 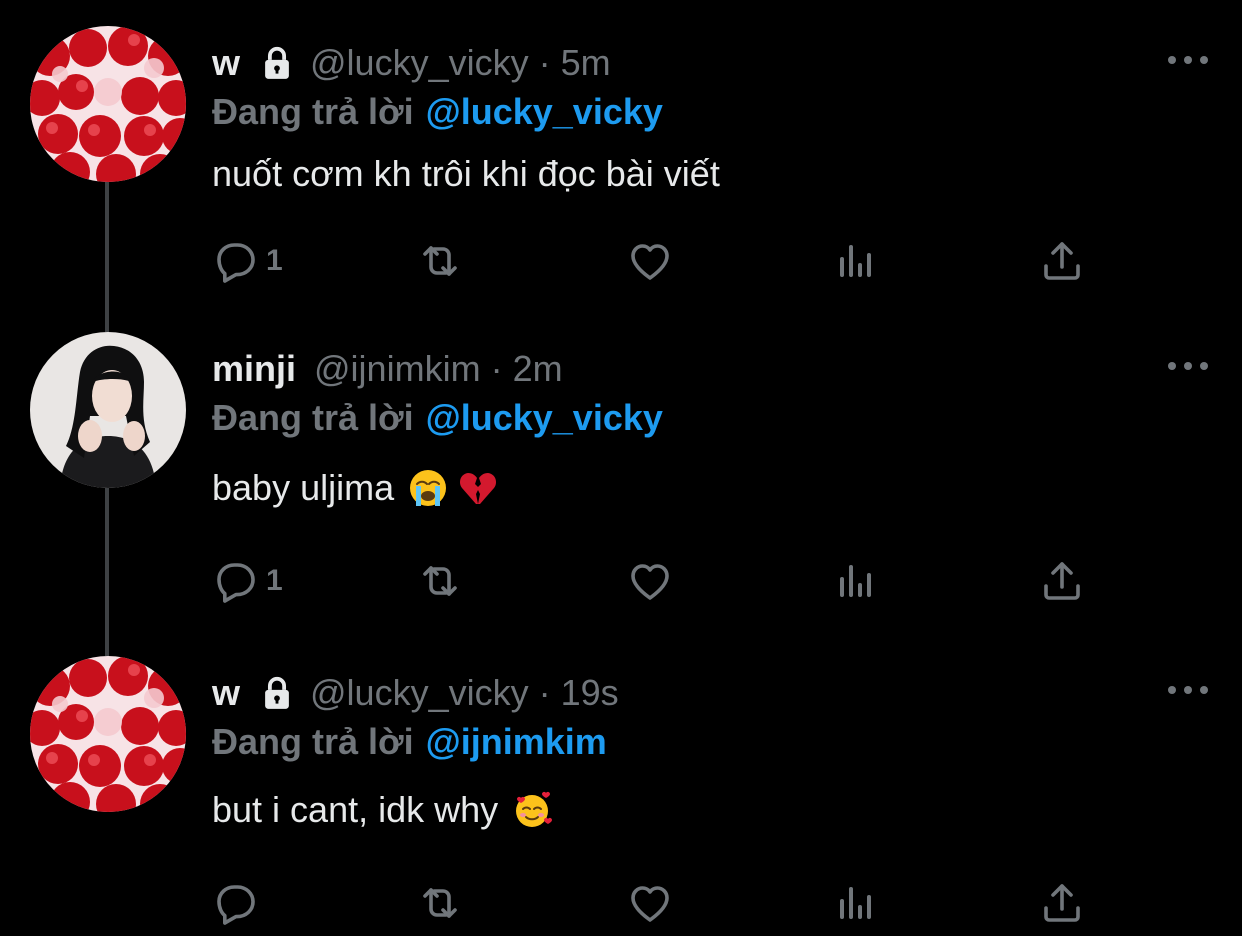 I want to click on loudly-crying-face-emoji, so click(x=428, y=488).